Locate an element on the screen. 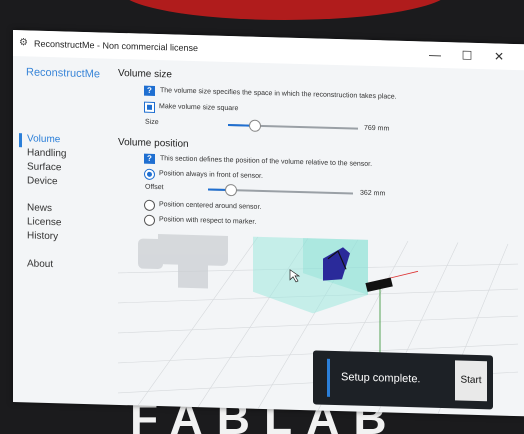 The width and height of the screenshot is (524, 434). start-button: Start is located at coordinates (471, 381).